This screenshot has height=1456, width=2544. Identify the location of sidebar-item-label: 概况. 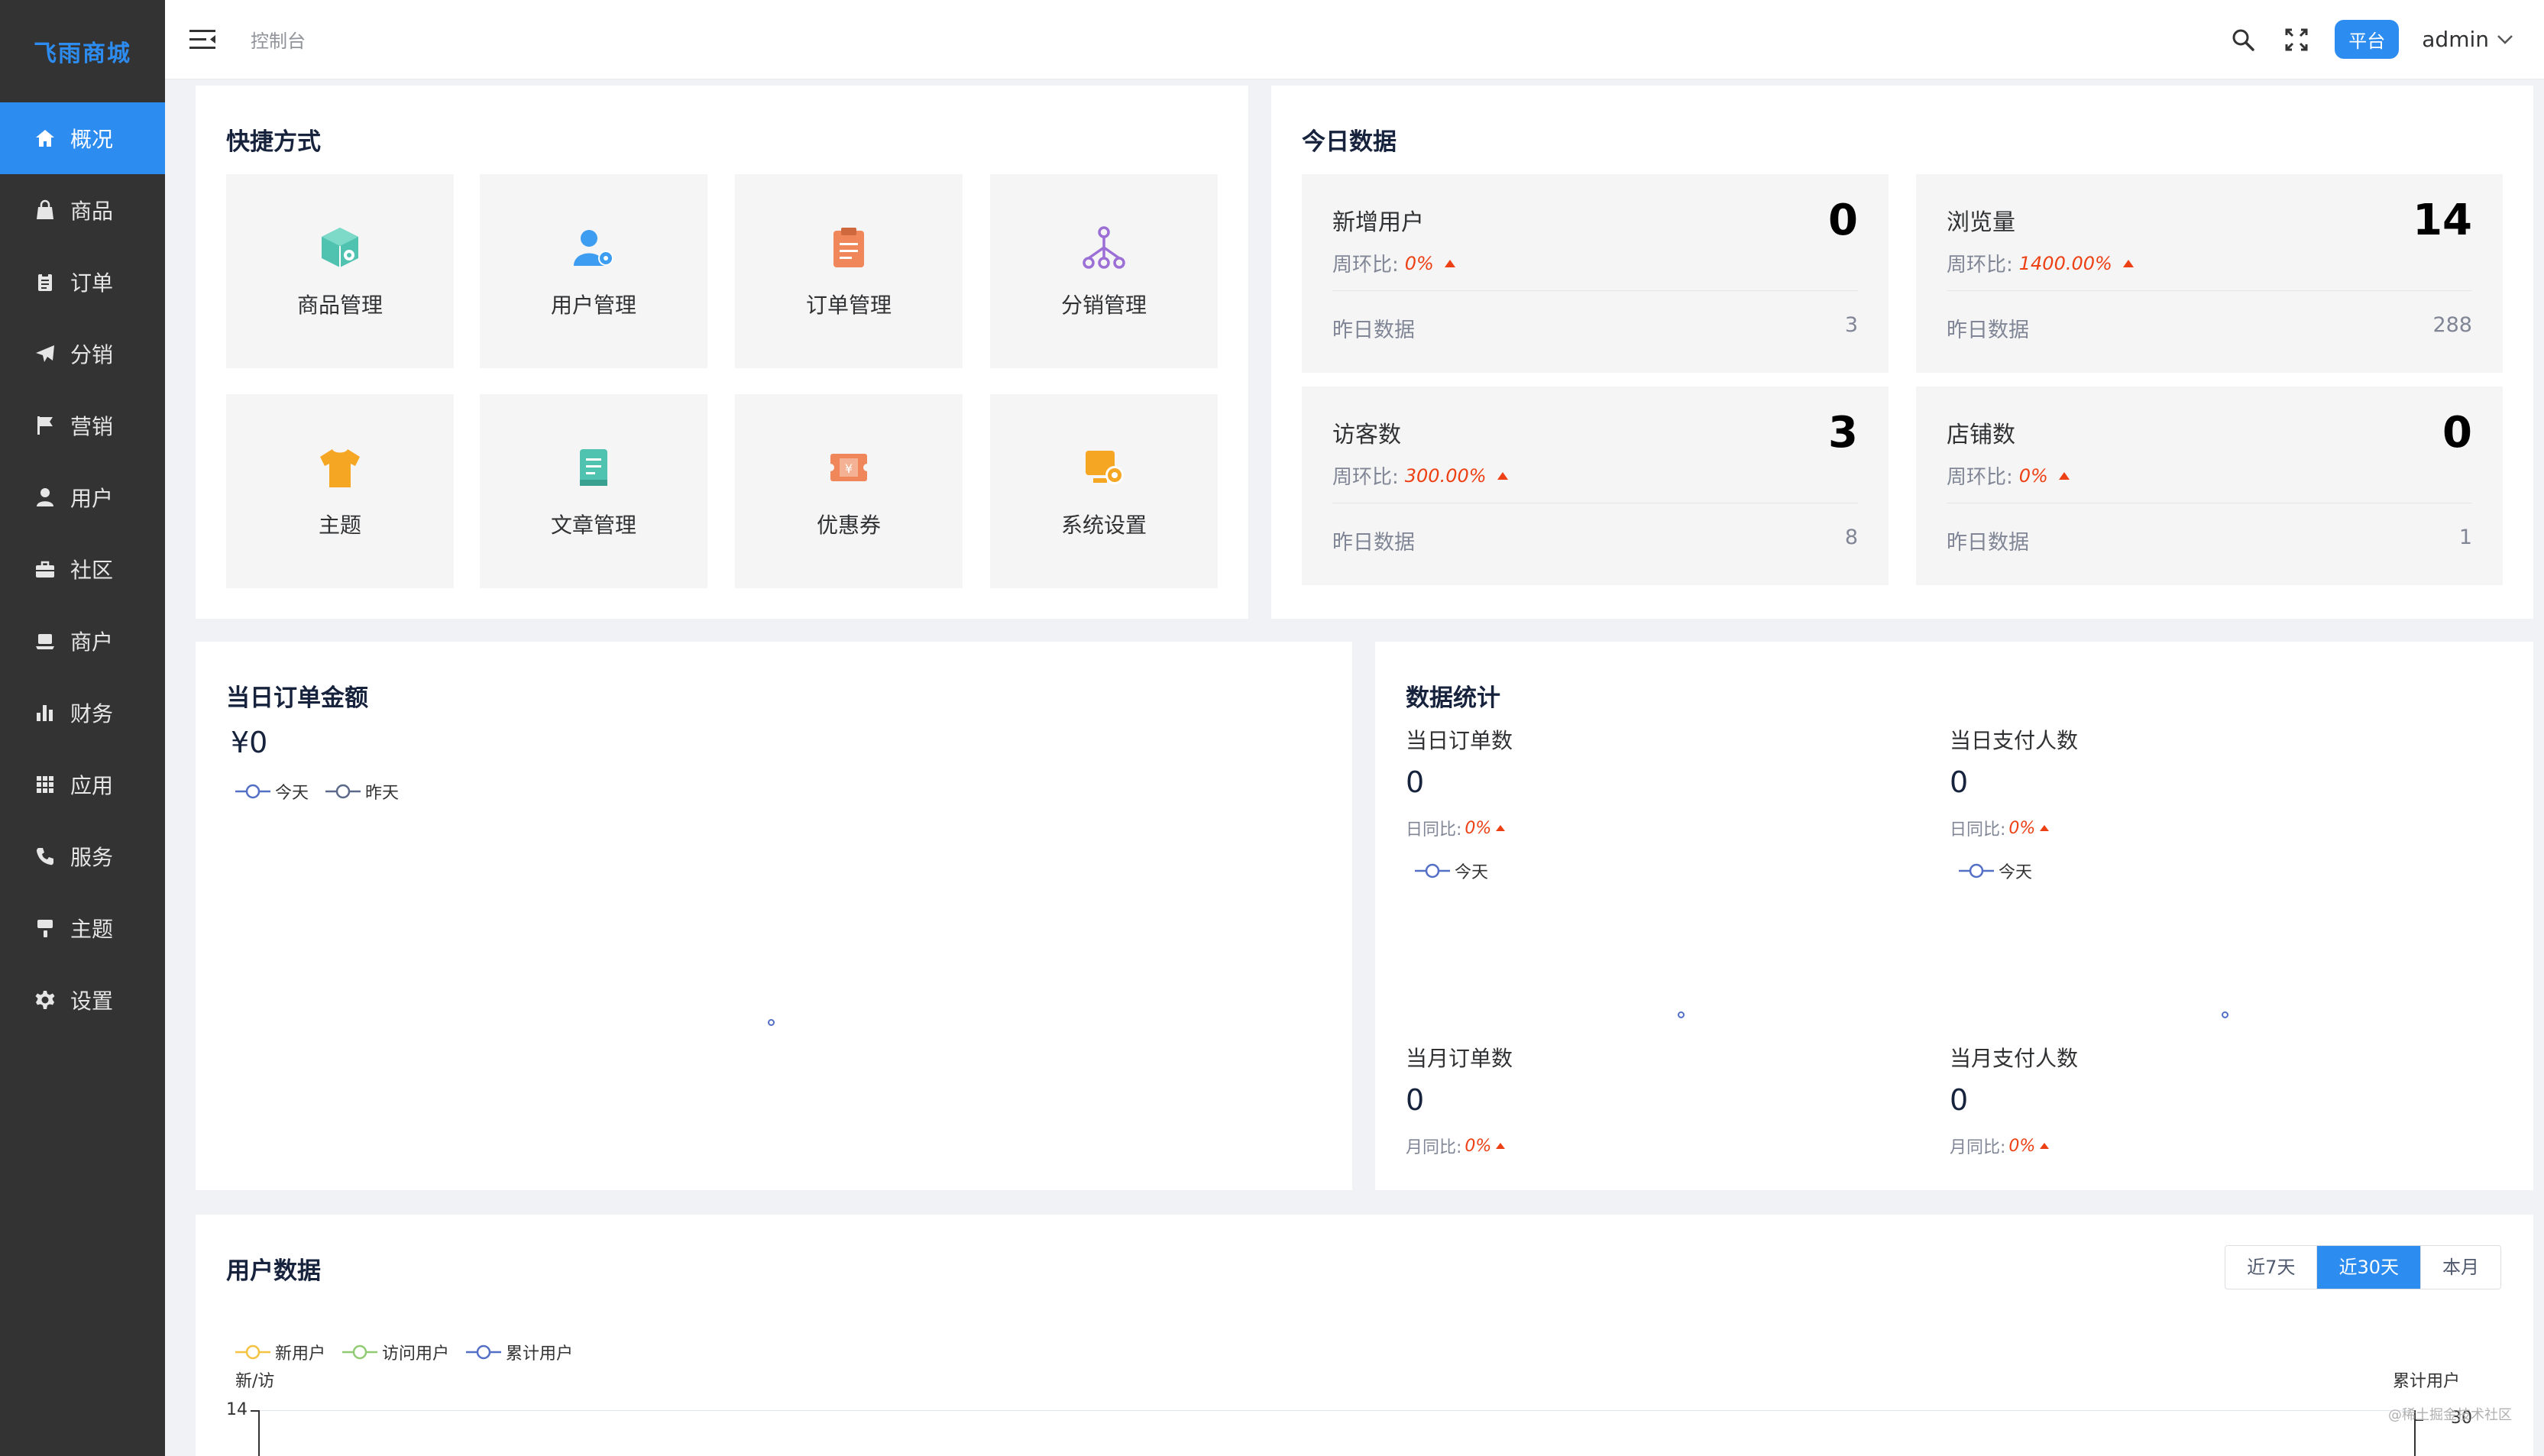
(92, 140).